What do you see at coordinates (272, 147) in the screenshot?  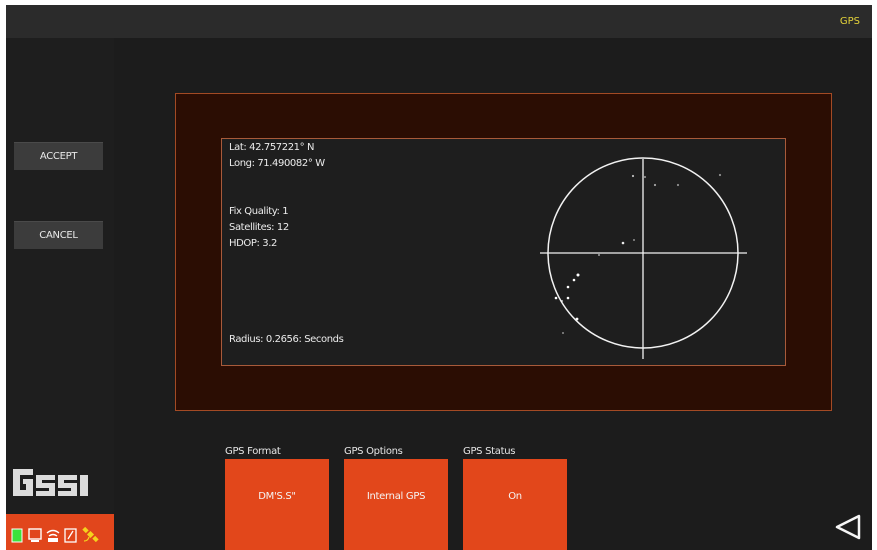 I see `latitude-text: Lat: 42.757221° N` at bounding box center [272, 147].